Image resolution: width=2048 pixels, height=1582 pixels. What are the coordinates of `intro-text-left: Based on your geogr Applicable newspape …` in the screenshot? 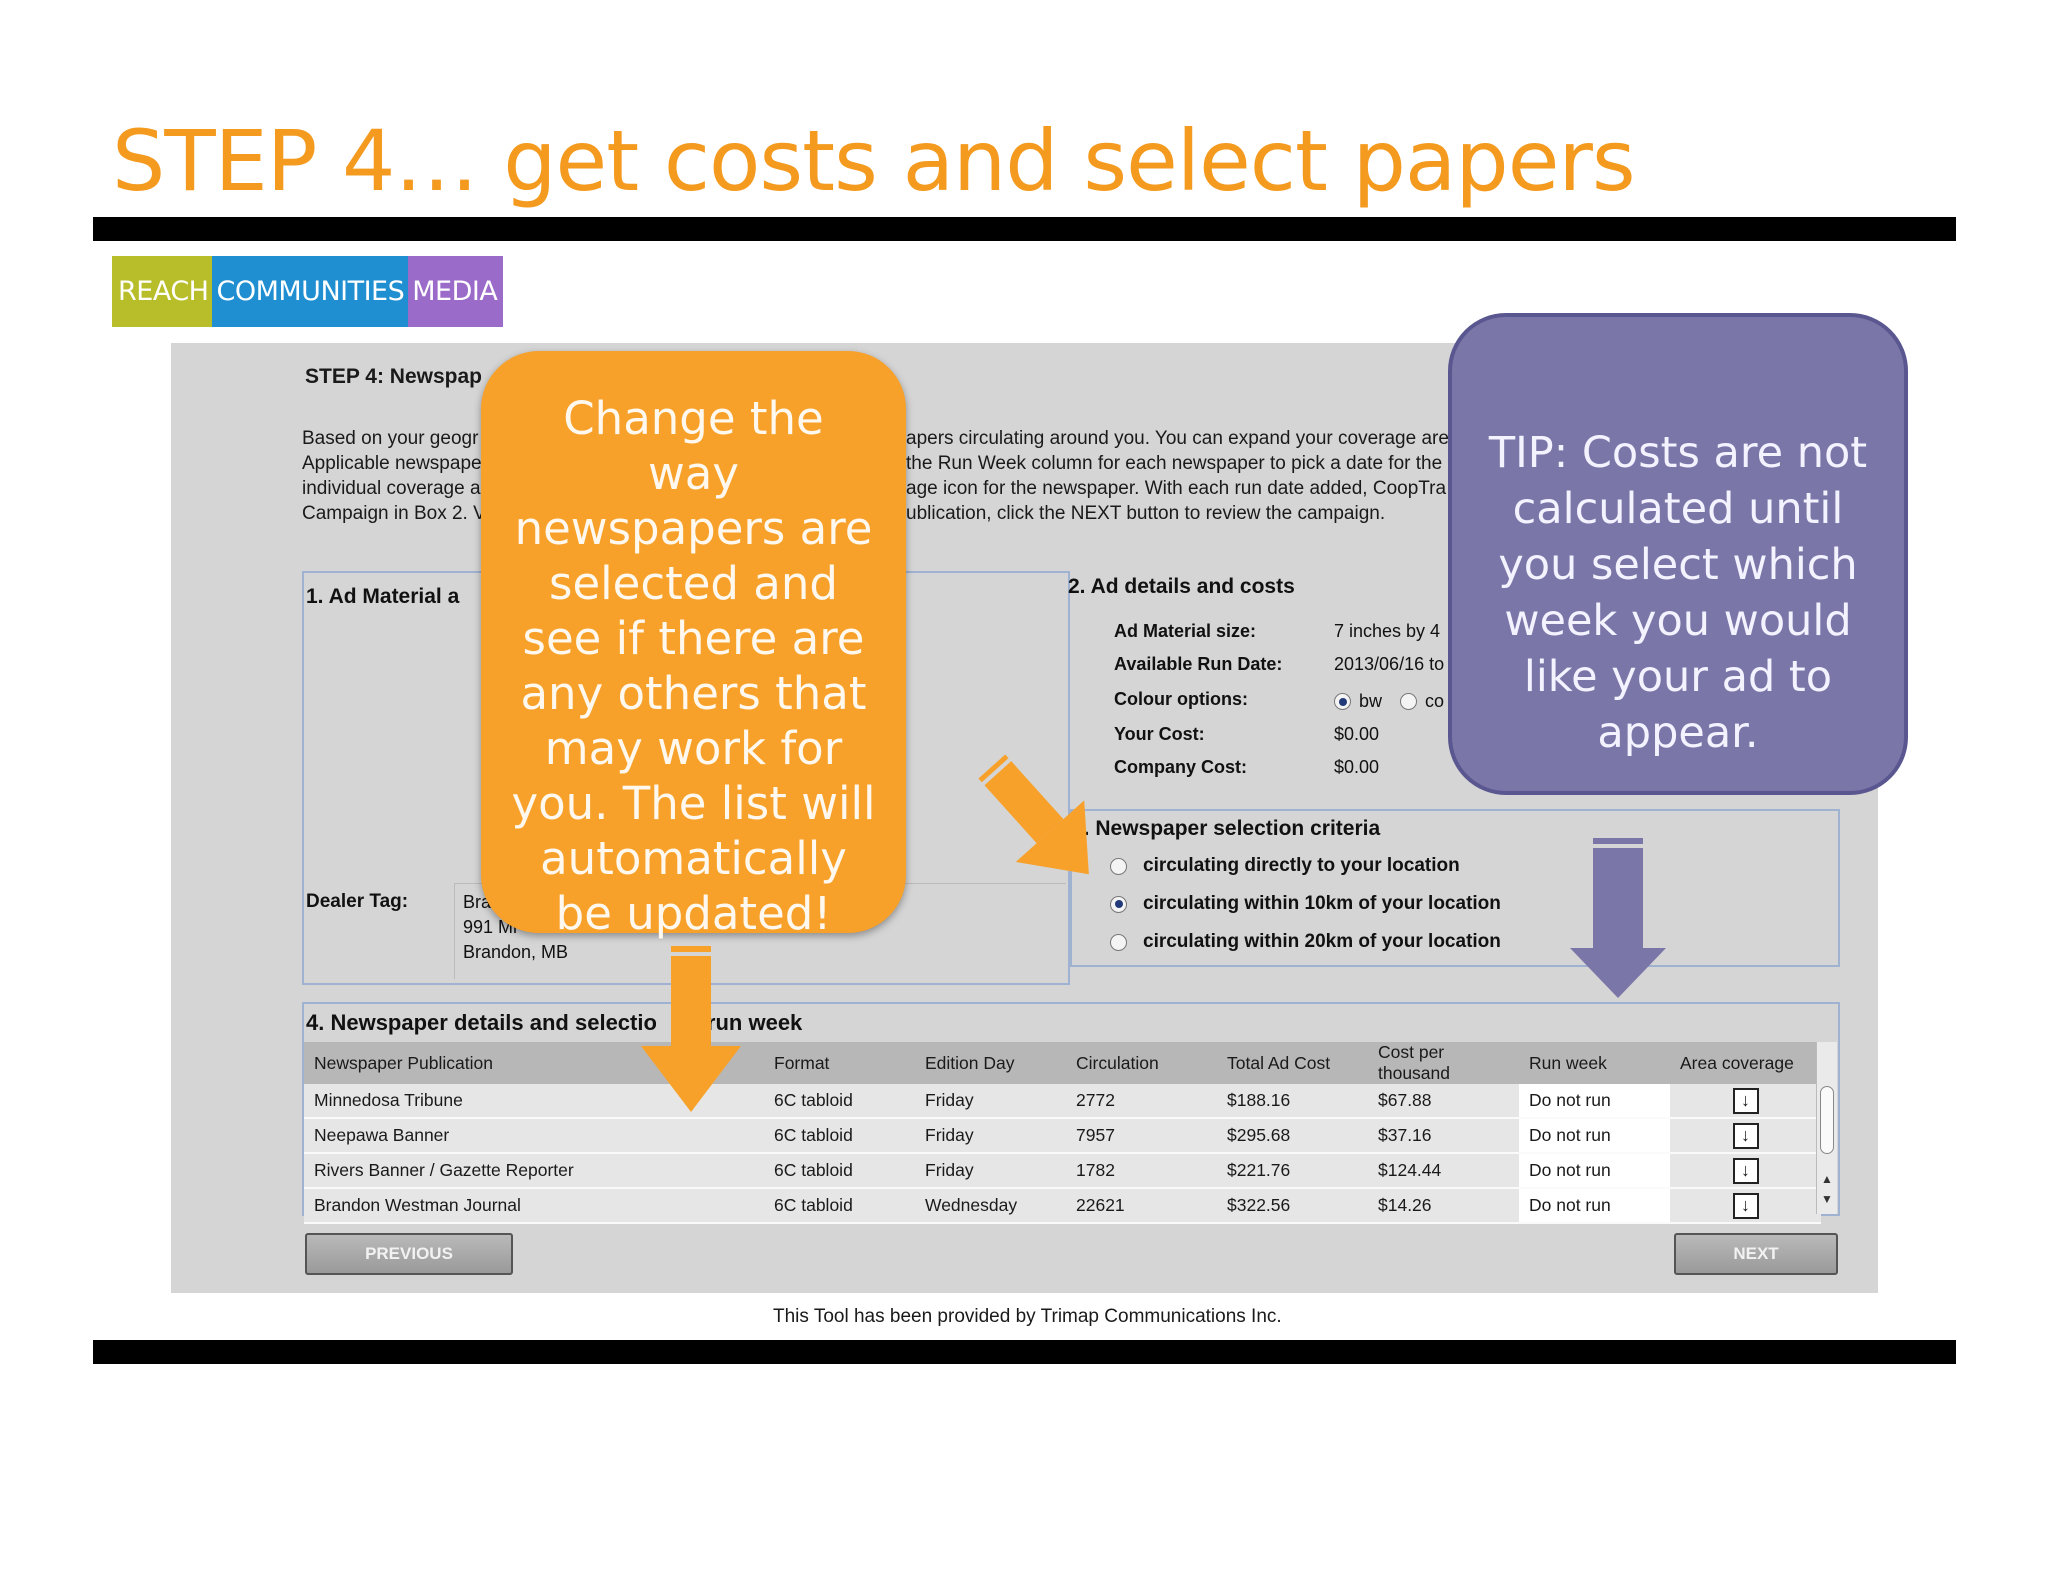 It's located at (394, 476).